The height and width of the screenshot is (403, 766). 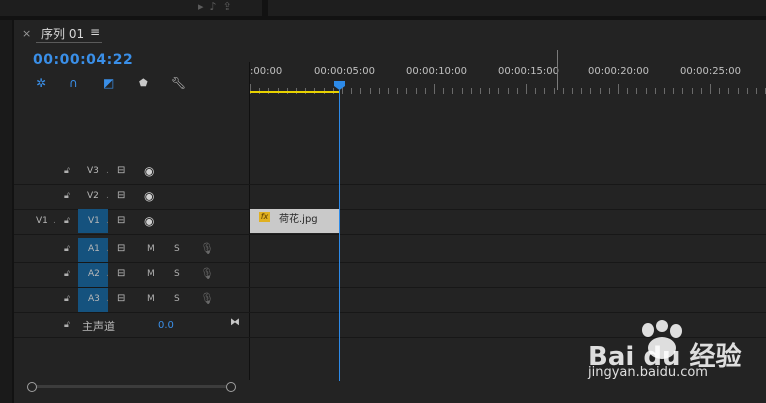 I want to click on track-row-v2, so click(x=390, y=197).